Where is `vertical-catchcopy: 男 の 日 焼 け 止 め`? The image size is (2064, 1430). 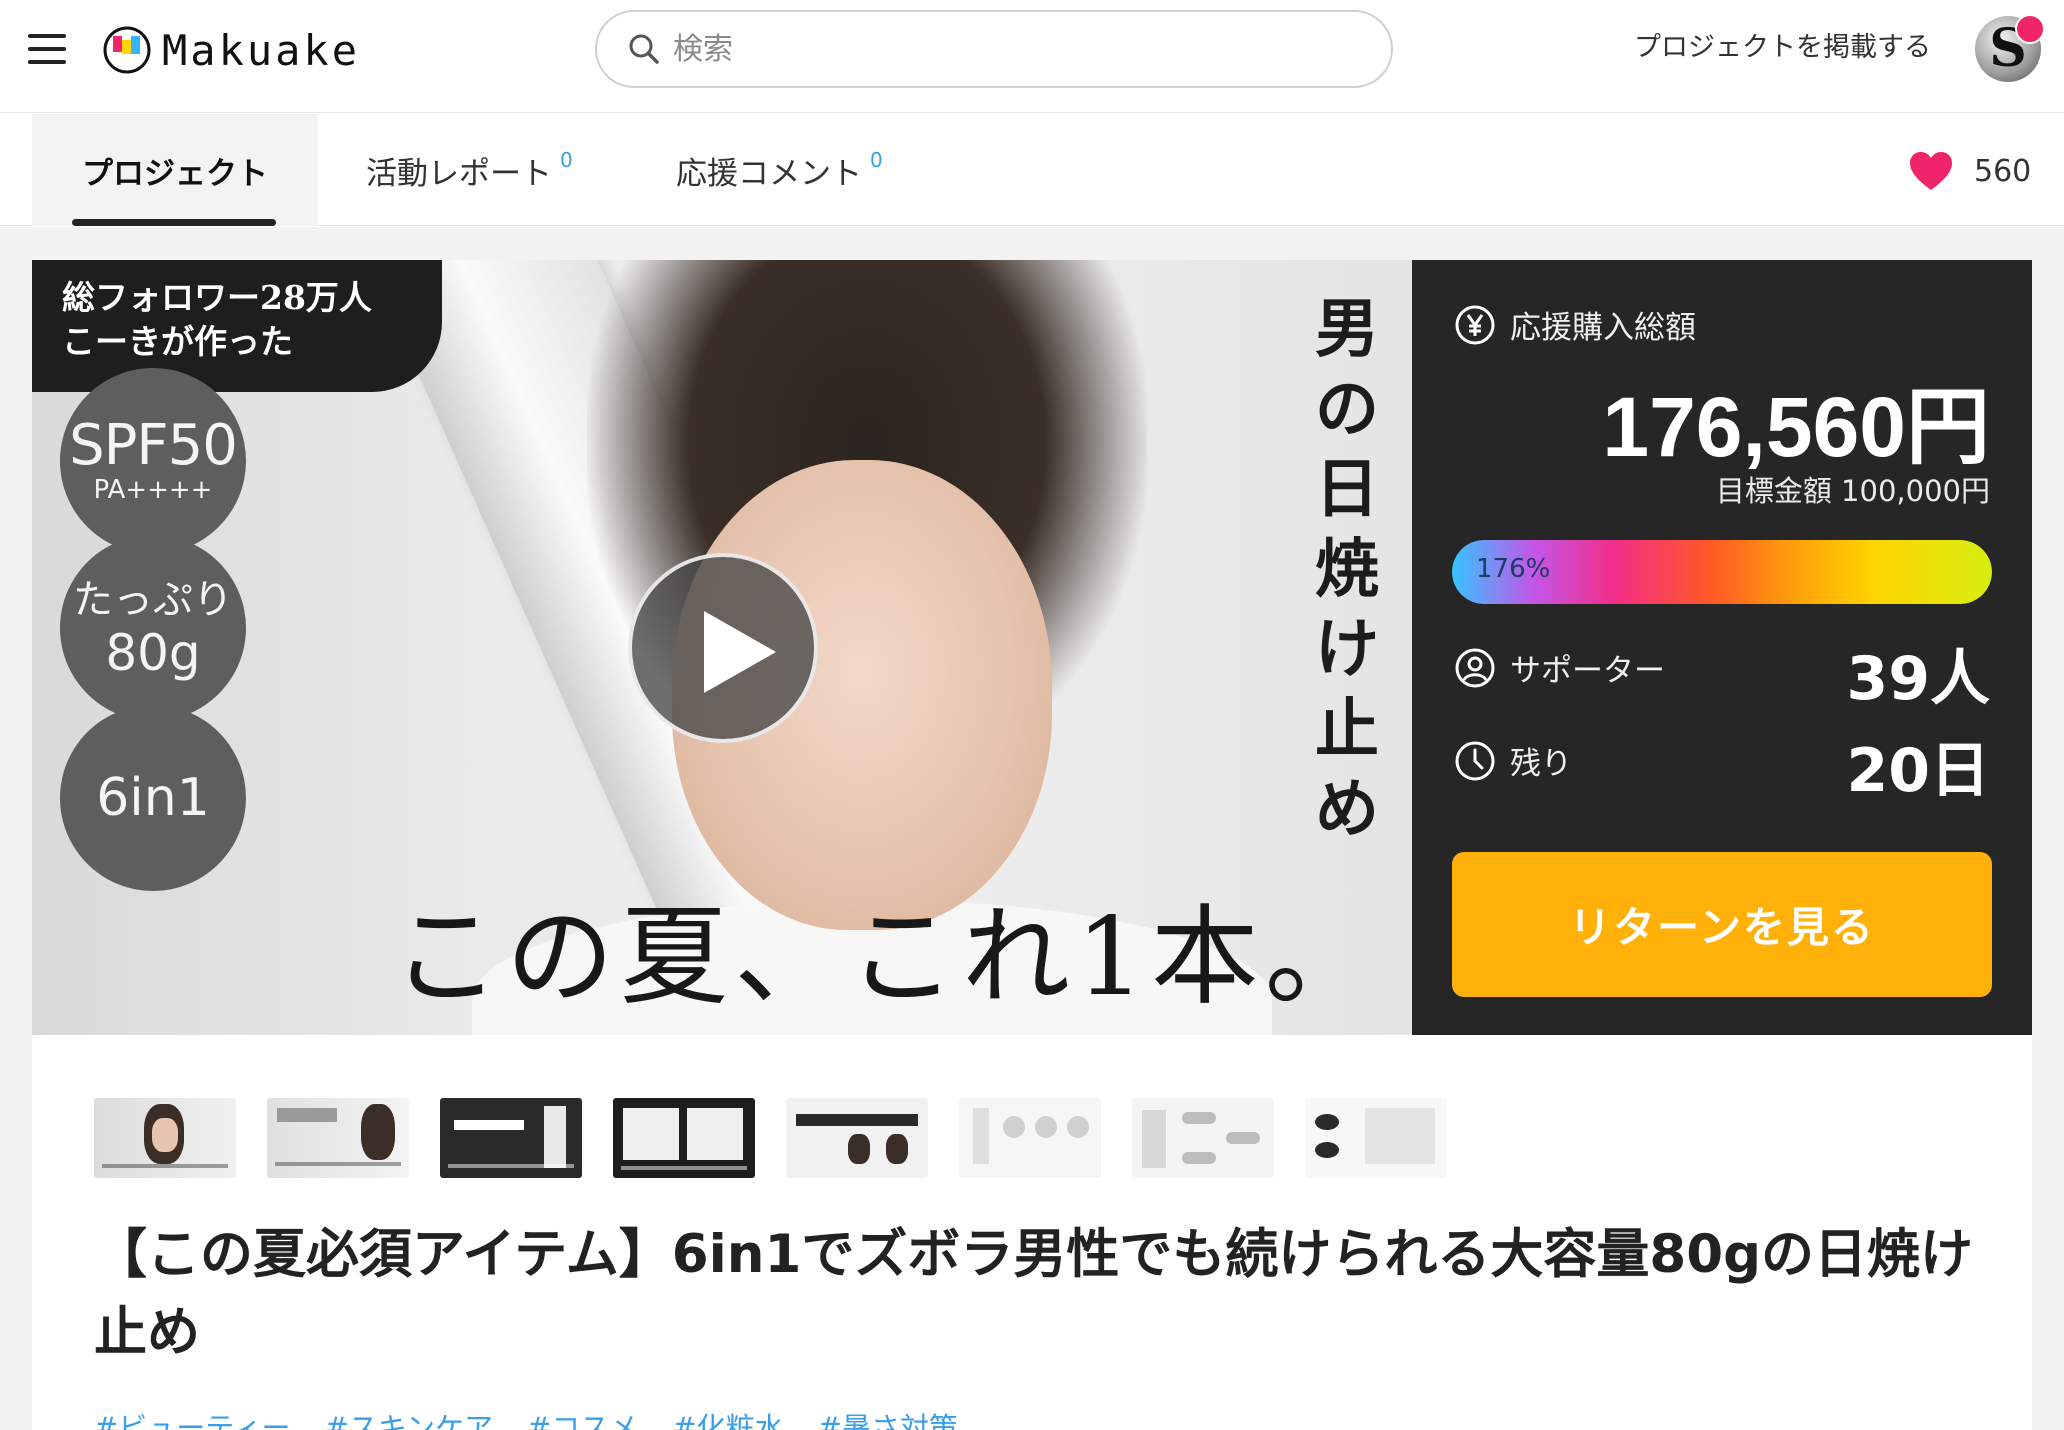 vertical-catchcopy: 男 の 日 焼 け 止 め is located at coordinates (1347, 570).